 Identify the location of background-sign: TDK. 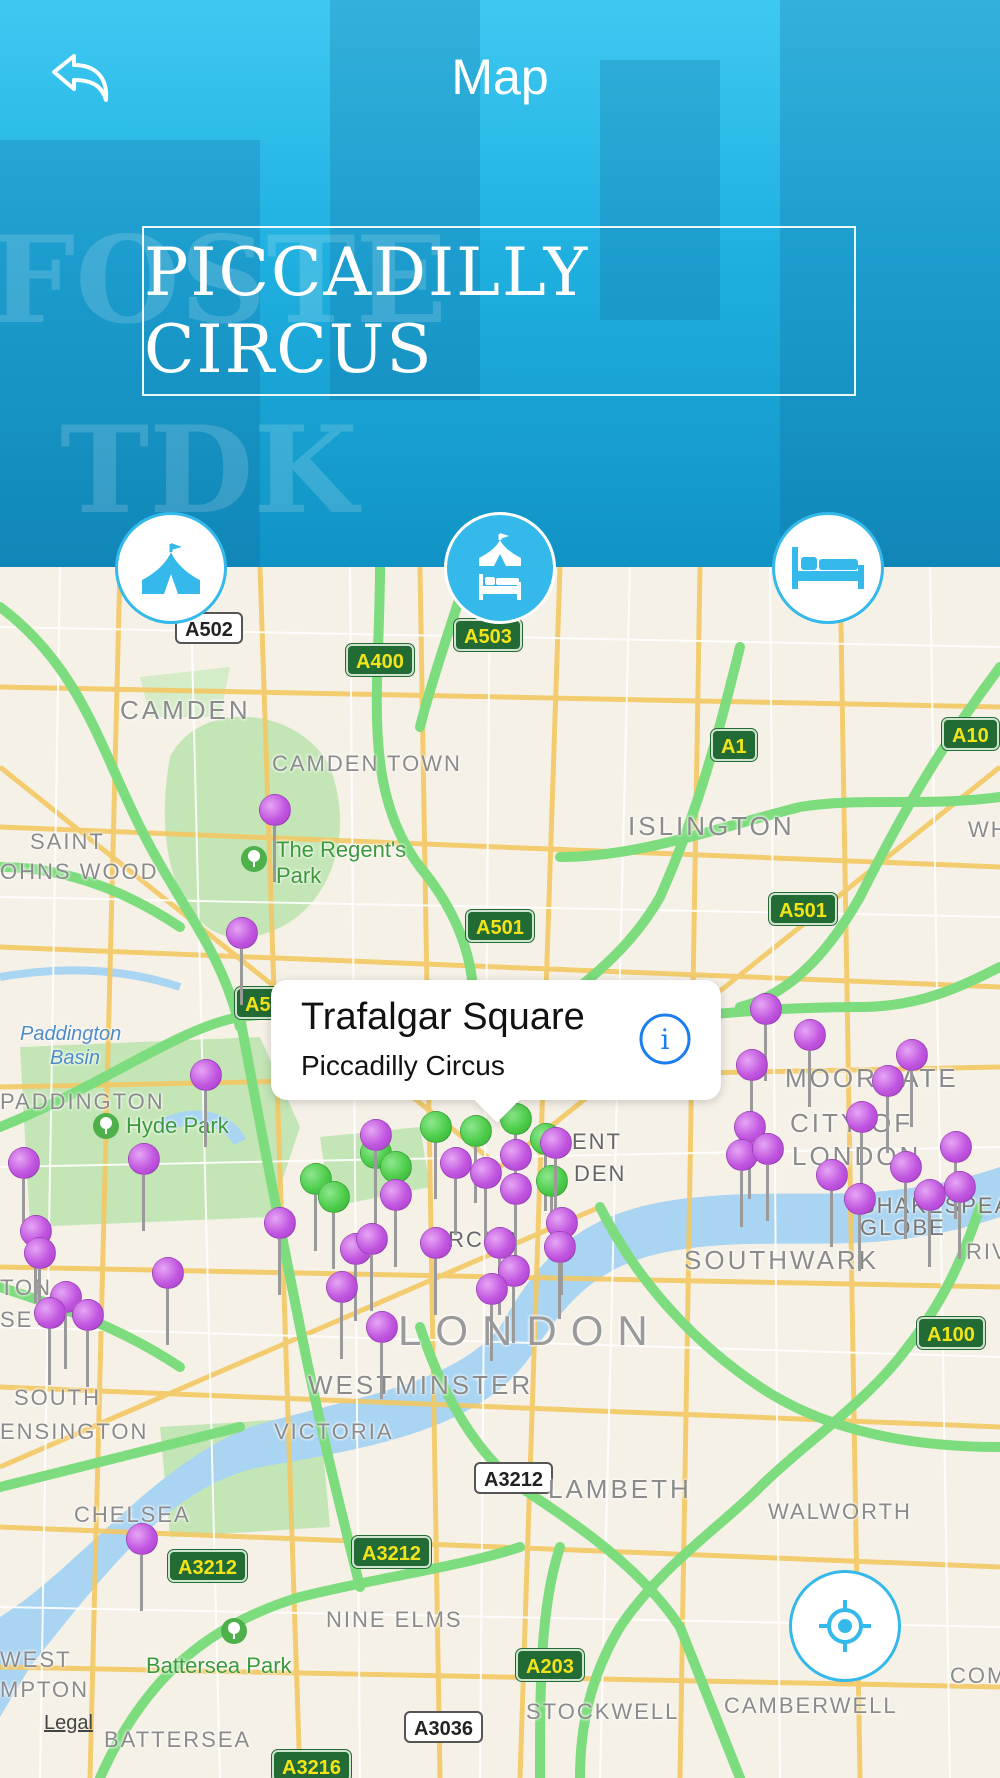
(209, 470).